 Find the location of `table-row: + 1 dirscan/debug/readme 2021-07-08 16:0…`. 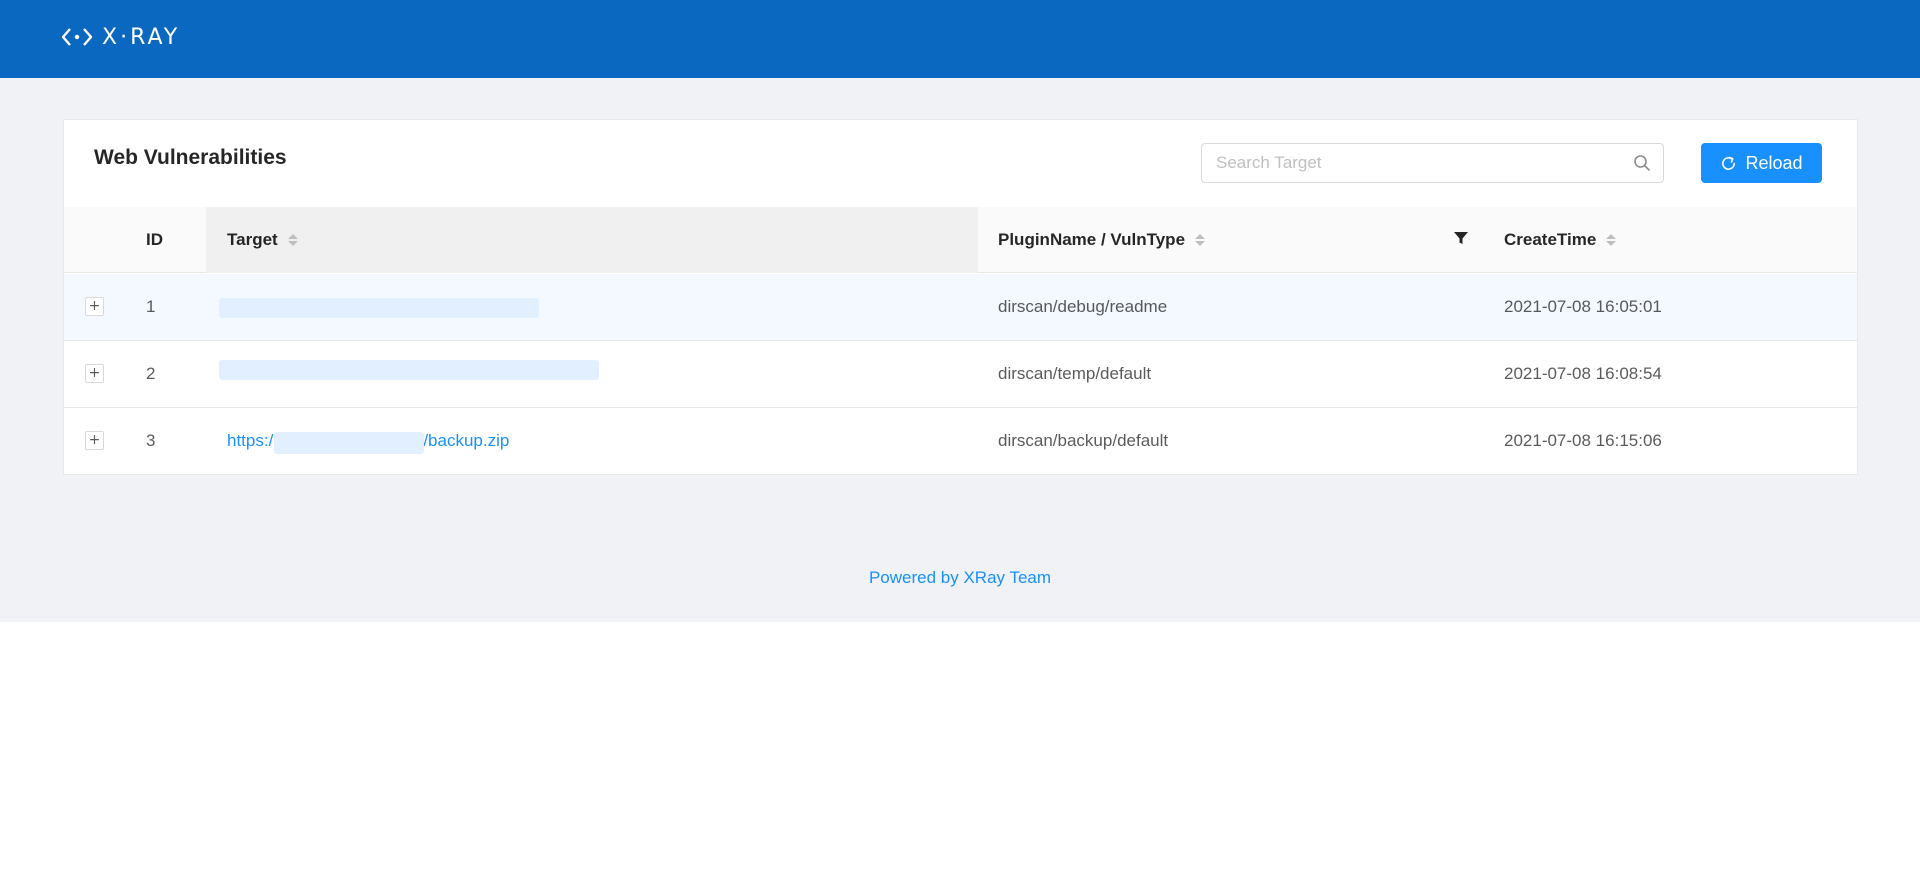

table-row: + 1 dirscan/debug/readme 2021-07-08 16:0… is located at coordinates (960, 307).